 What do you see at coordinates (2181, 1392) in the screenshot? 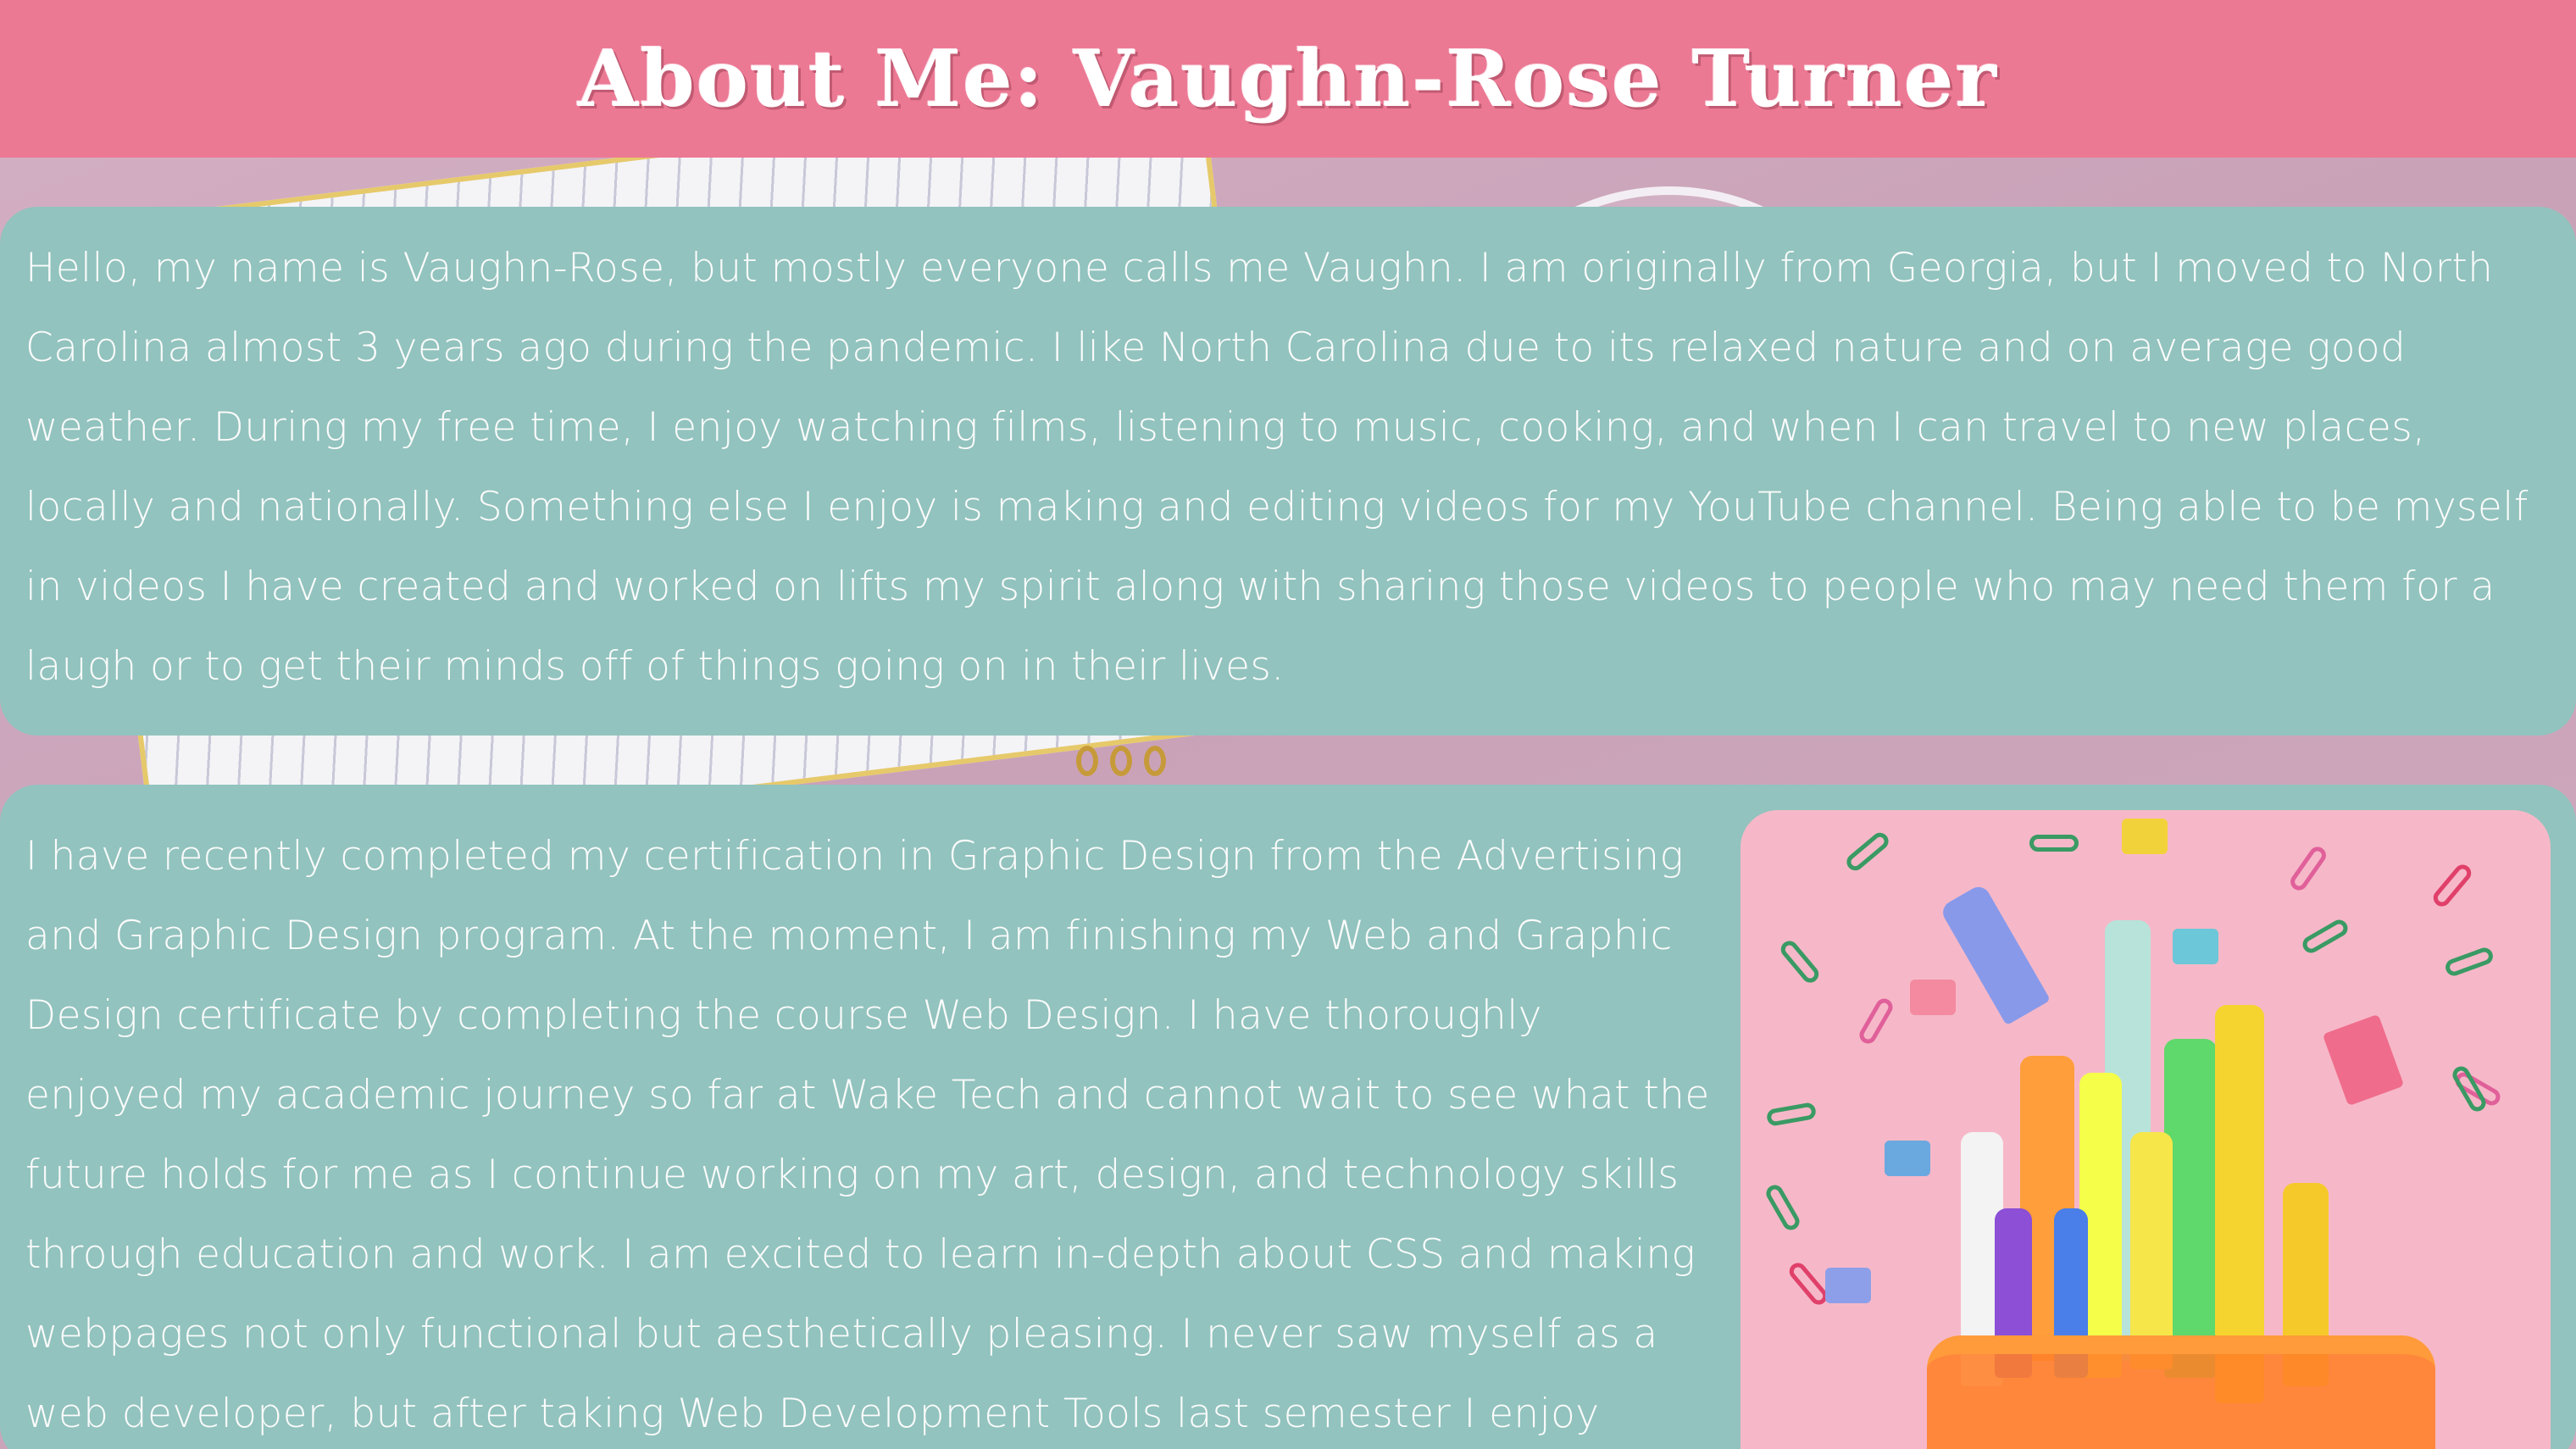
I see `pencil-pouch-shape` at bounding box center [2181, 1392].